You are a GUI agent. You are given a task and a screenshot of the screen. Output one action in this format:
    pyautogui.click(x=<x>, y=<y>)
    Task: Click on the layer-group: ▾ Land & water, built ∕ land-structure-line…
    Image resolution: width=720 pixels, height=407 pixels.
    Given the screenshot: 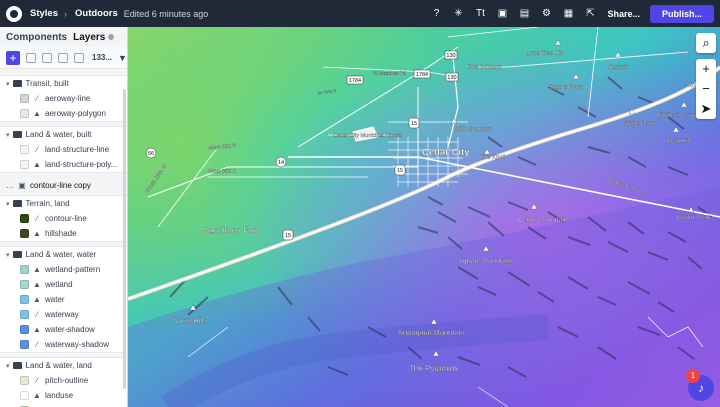 What is the action you would take?
    pyautogui.click(x=63, y=149)
    